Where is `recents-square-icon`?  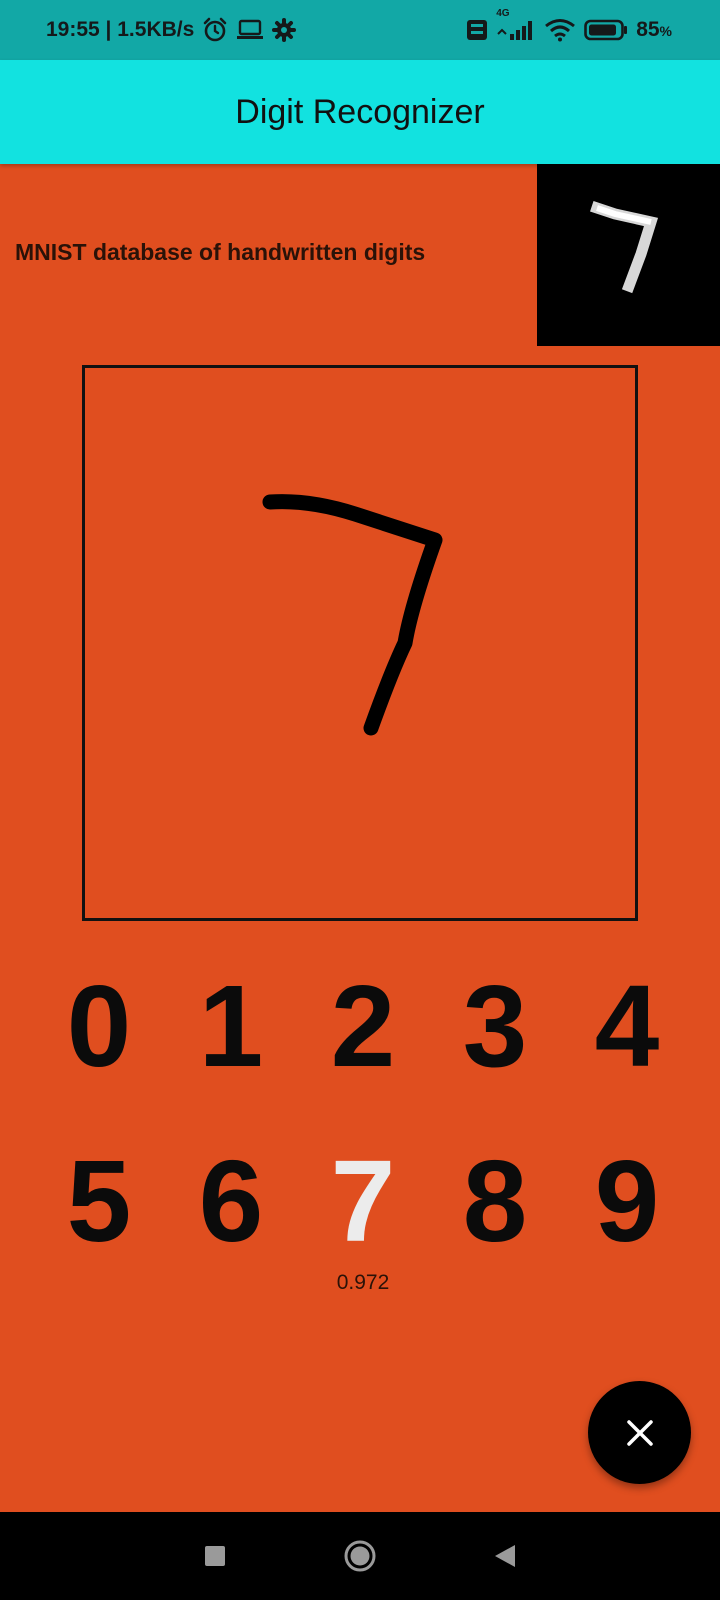
recents-square-icon is located at coordinates (215, 1556).